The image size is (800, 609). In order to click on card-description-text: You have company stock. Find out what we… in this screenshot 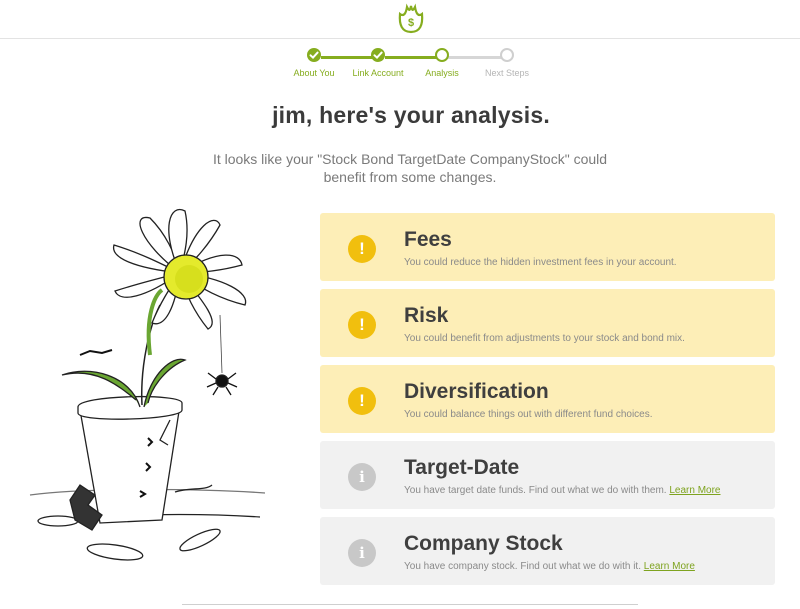, I will do `click(522, 566)`.